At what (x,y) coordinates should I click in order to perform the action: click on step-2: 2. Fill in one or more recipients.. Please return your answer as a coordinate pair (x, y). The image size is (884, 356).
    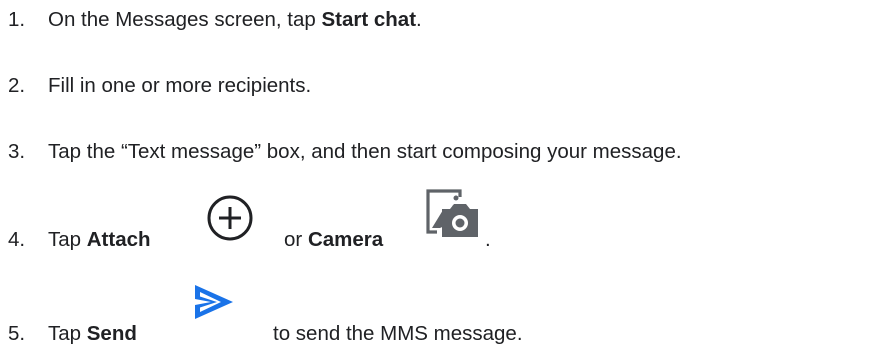
    Looking at the image, I should click on (159, 86).